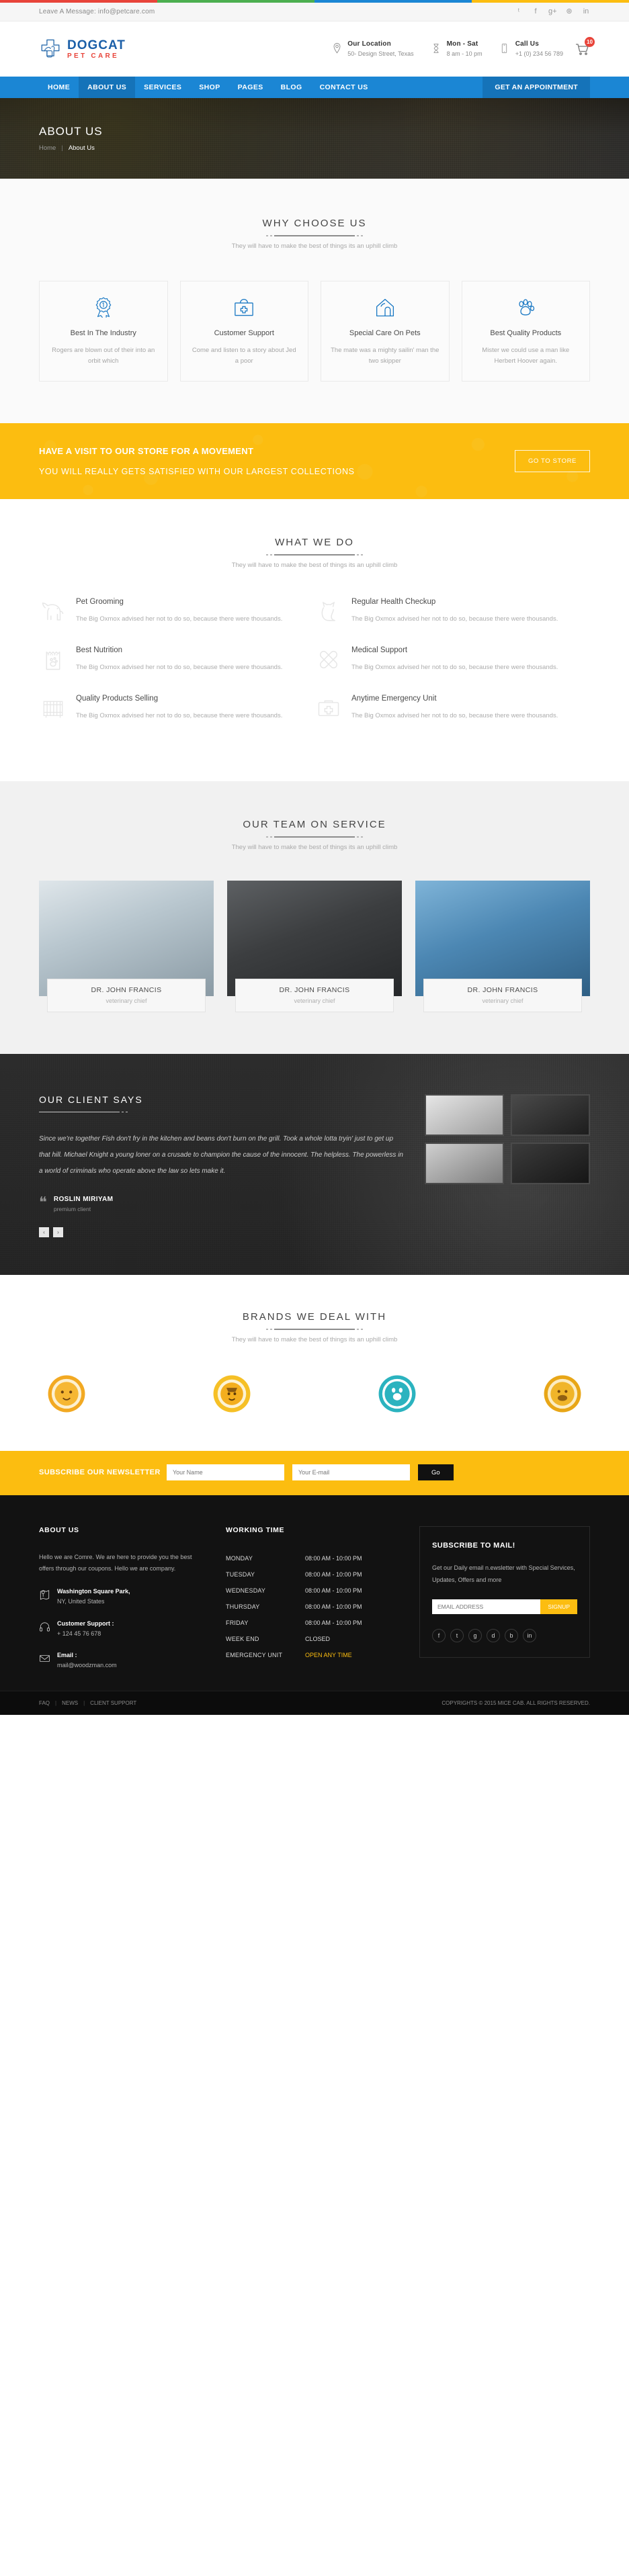  Describe the element at coordinates (238, 1623) in the screenshot. I see `footer-day-label: FRIDAY` at that location.